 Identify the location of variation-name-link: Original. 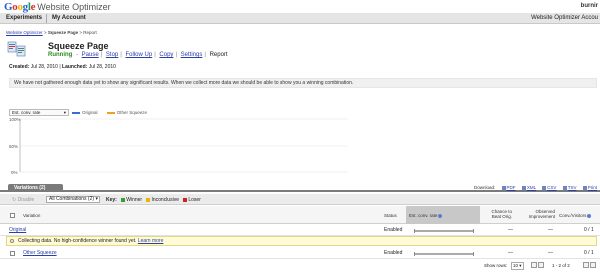
(17, 230).